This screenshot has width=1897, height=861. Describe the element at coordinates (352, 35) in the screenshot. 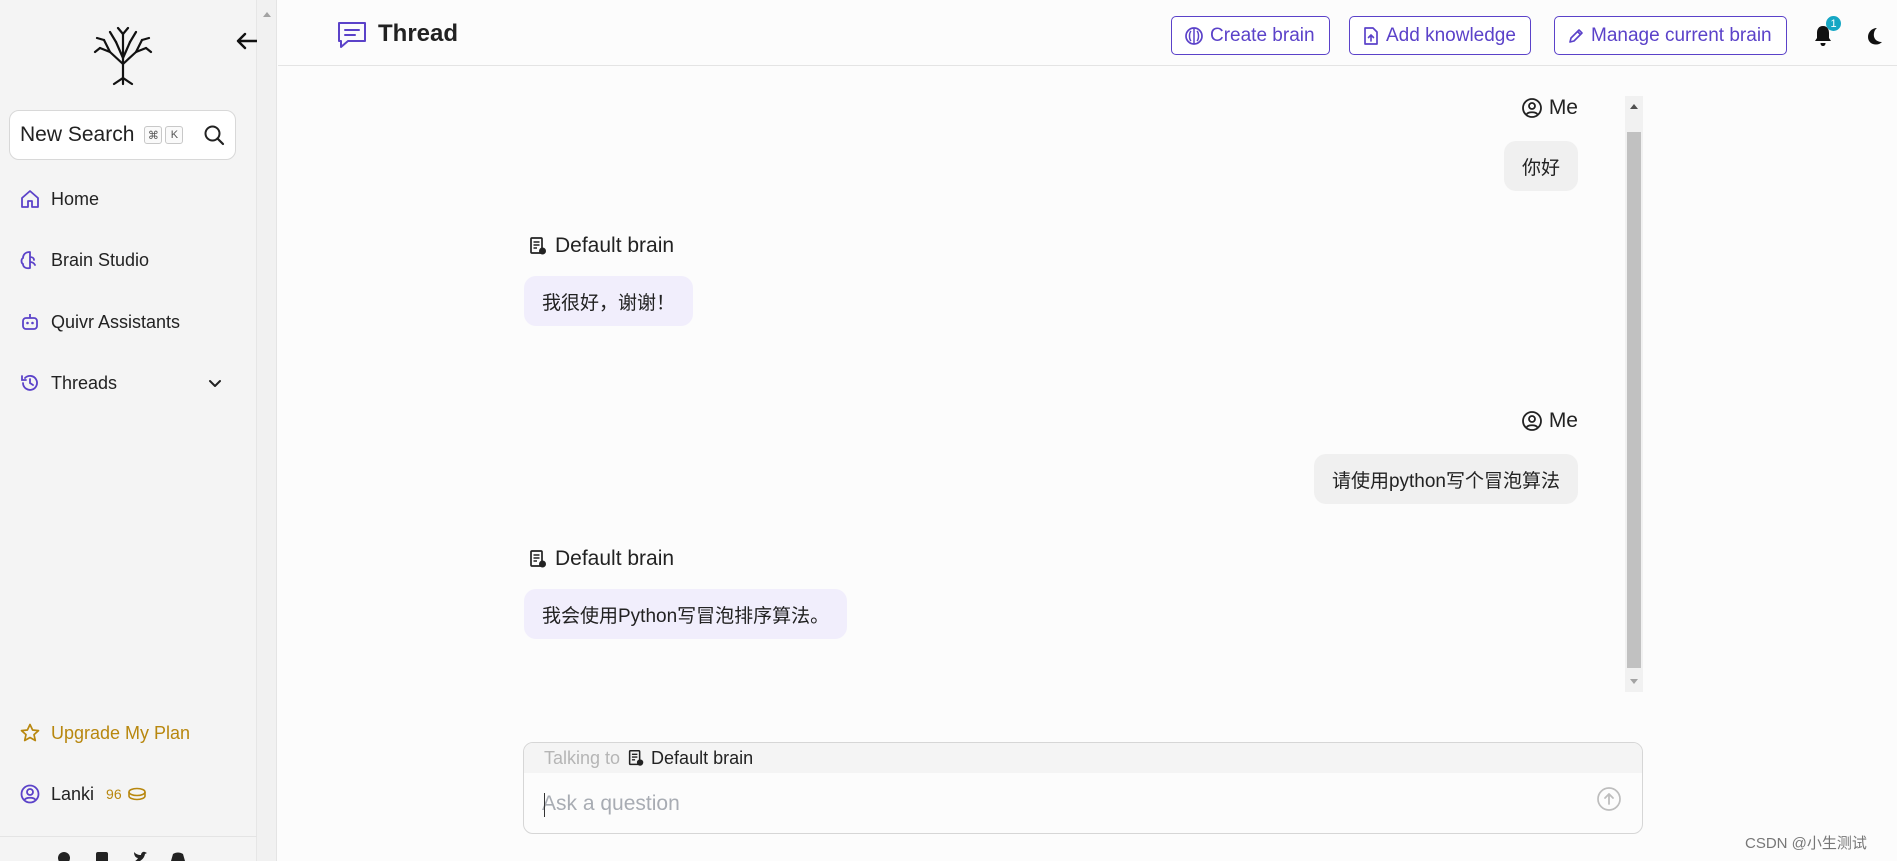

I see `chat-bubble-icon` at that location.